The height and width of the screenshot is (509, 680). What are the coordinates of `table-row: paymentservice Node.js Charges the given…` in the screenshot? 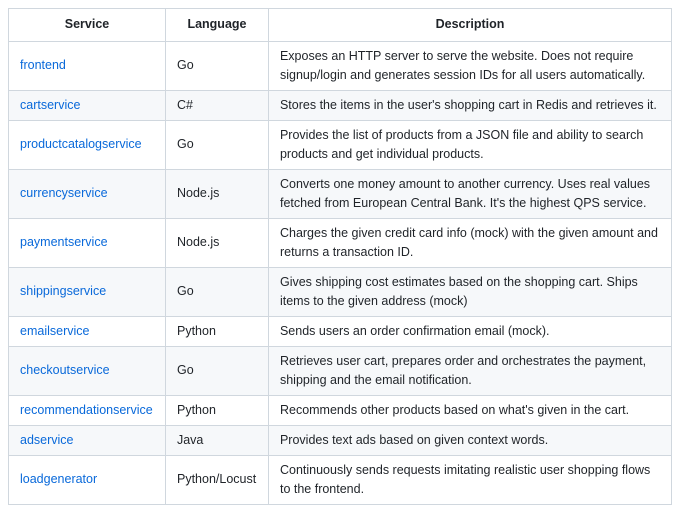 It's located at (340, 243).